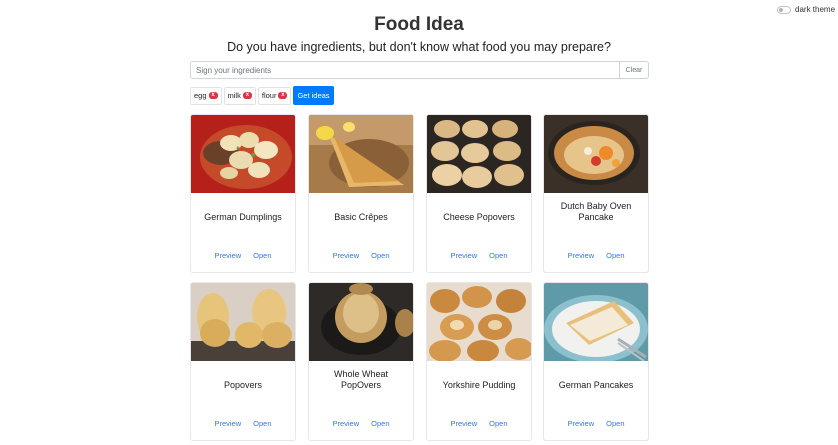 The image size is (838, 445). Describe the element at coordinates (596, 211) in the screenshot. I see `recipe-title: Dutch Baby Oven Pancake` at that location.